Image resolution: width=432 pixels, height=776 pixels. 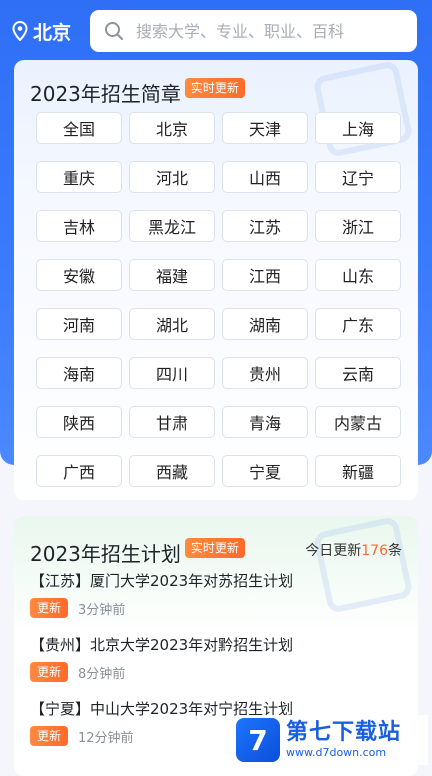 I want to click on site-watermark: 7 第七下载站 www.d7down.com, so click(x=332, y=740).